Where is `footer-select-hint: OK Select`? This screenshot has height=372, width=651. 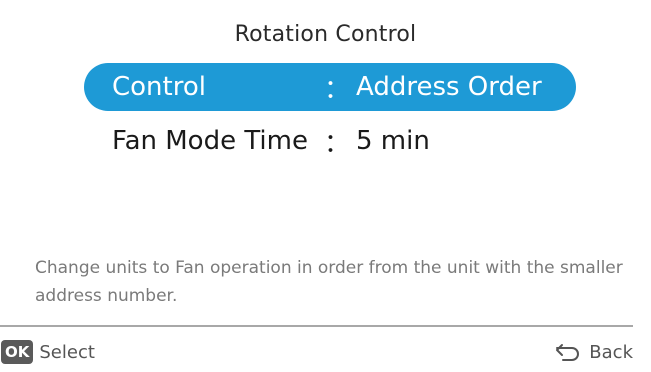 footer-select-hint: OK Select is located at coordinates (47, 352).